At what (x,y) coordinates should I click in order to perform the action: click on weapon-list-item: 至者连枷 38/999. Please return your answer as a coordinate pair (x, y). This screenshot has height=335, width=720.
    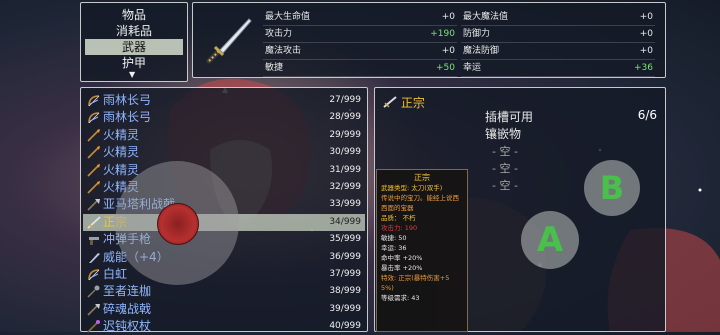
    Looking at the image, I should click on (224, 291).